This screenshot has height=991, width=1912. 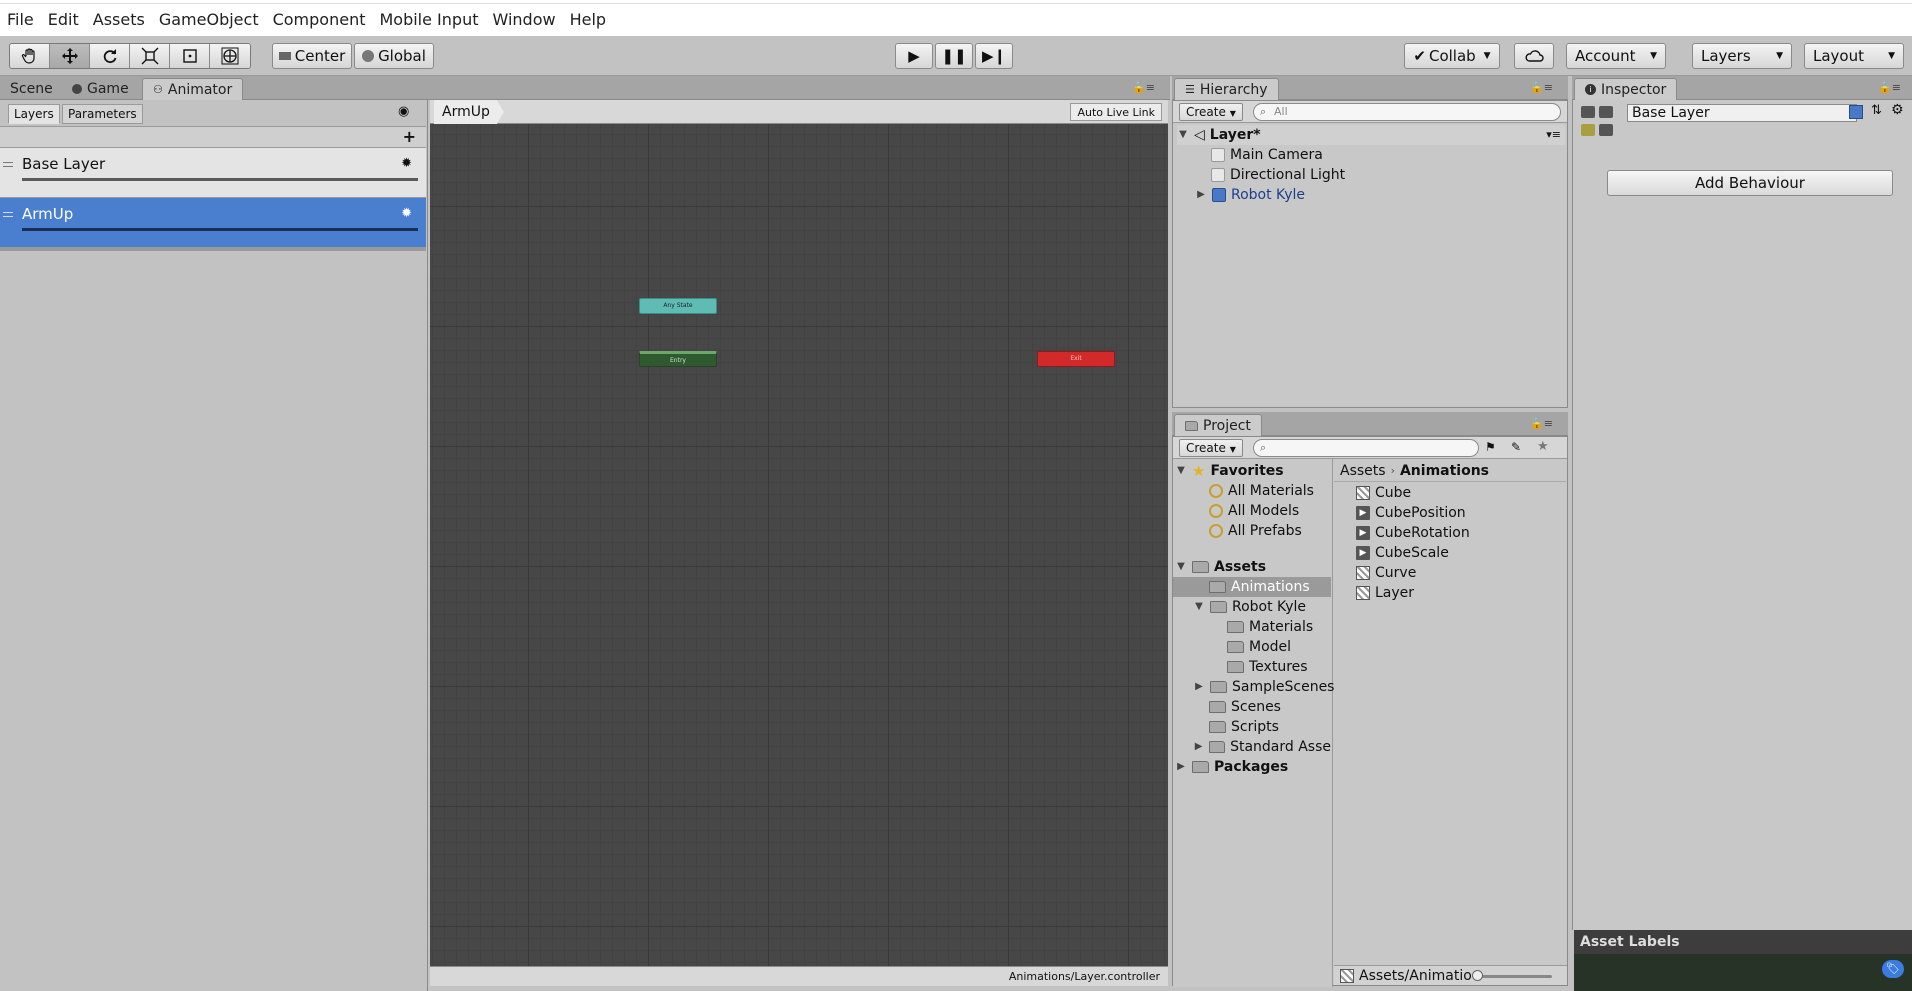 I want to click on scene-root-row: ▼ ◁ Layer* ▾≡, so click(x=1371, y=135).